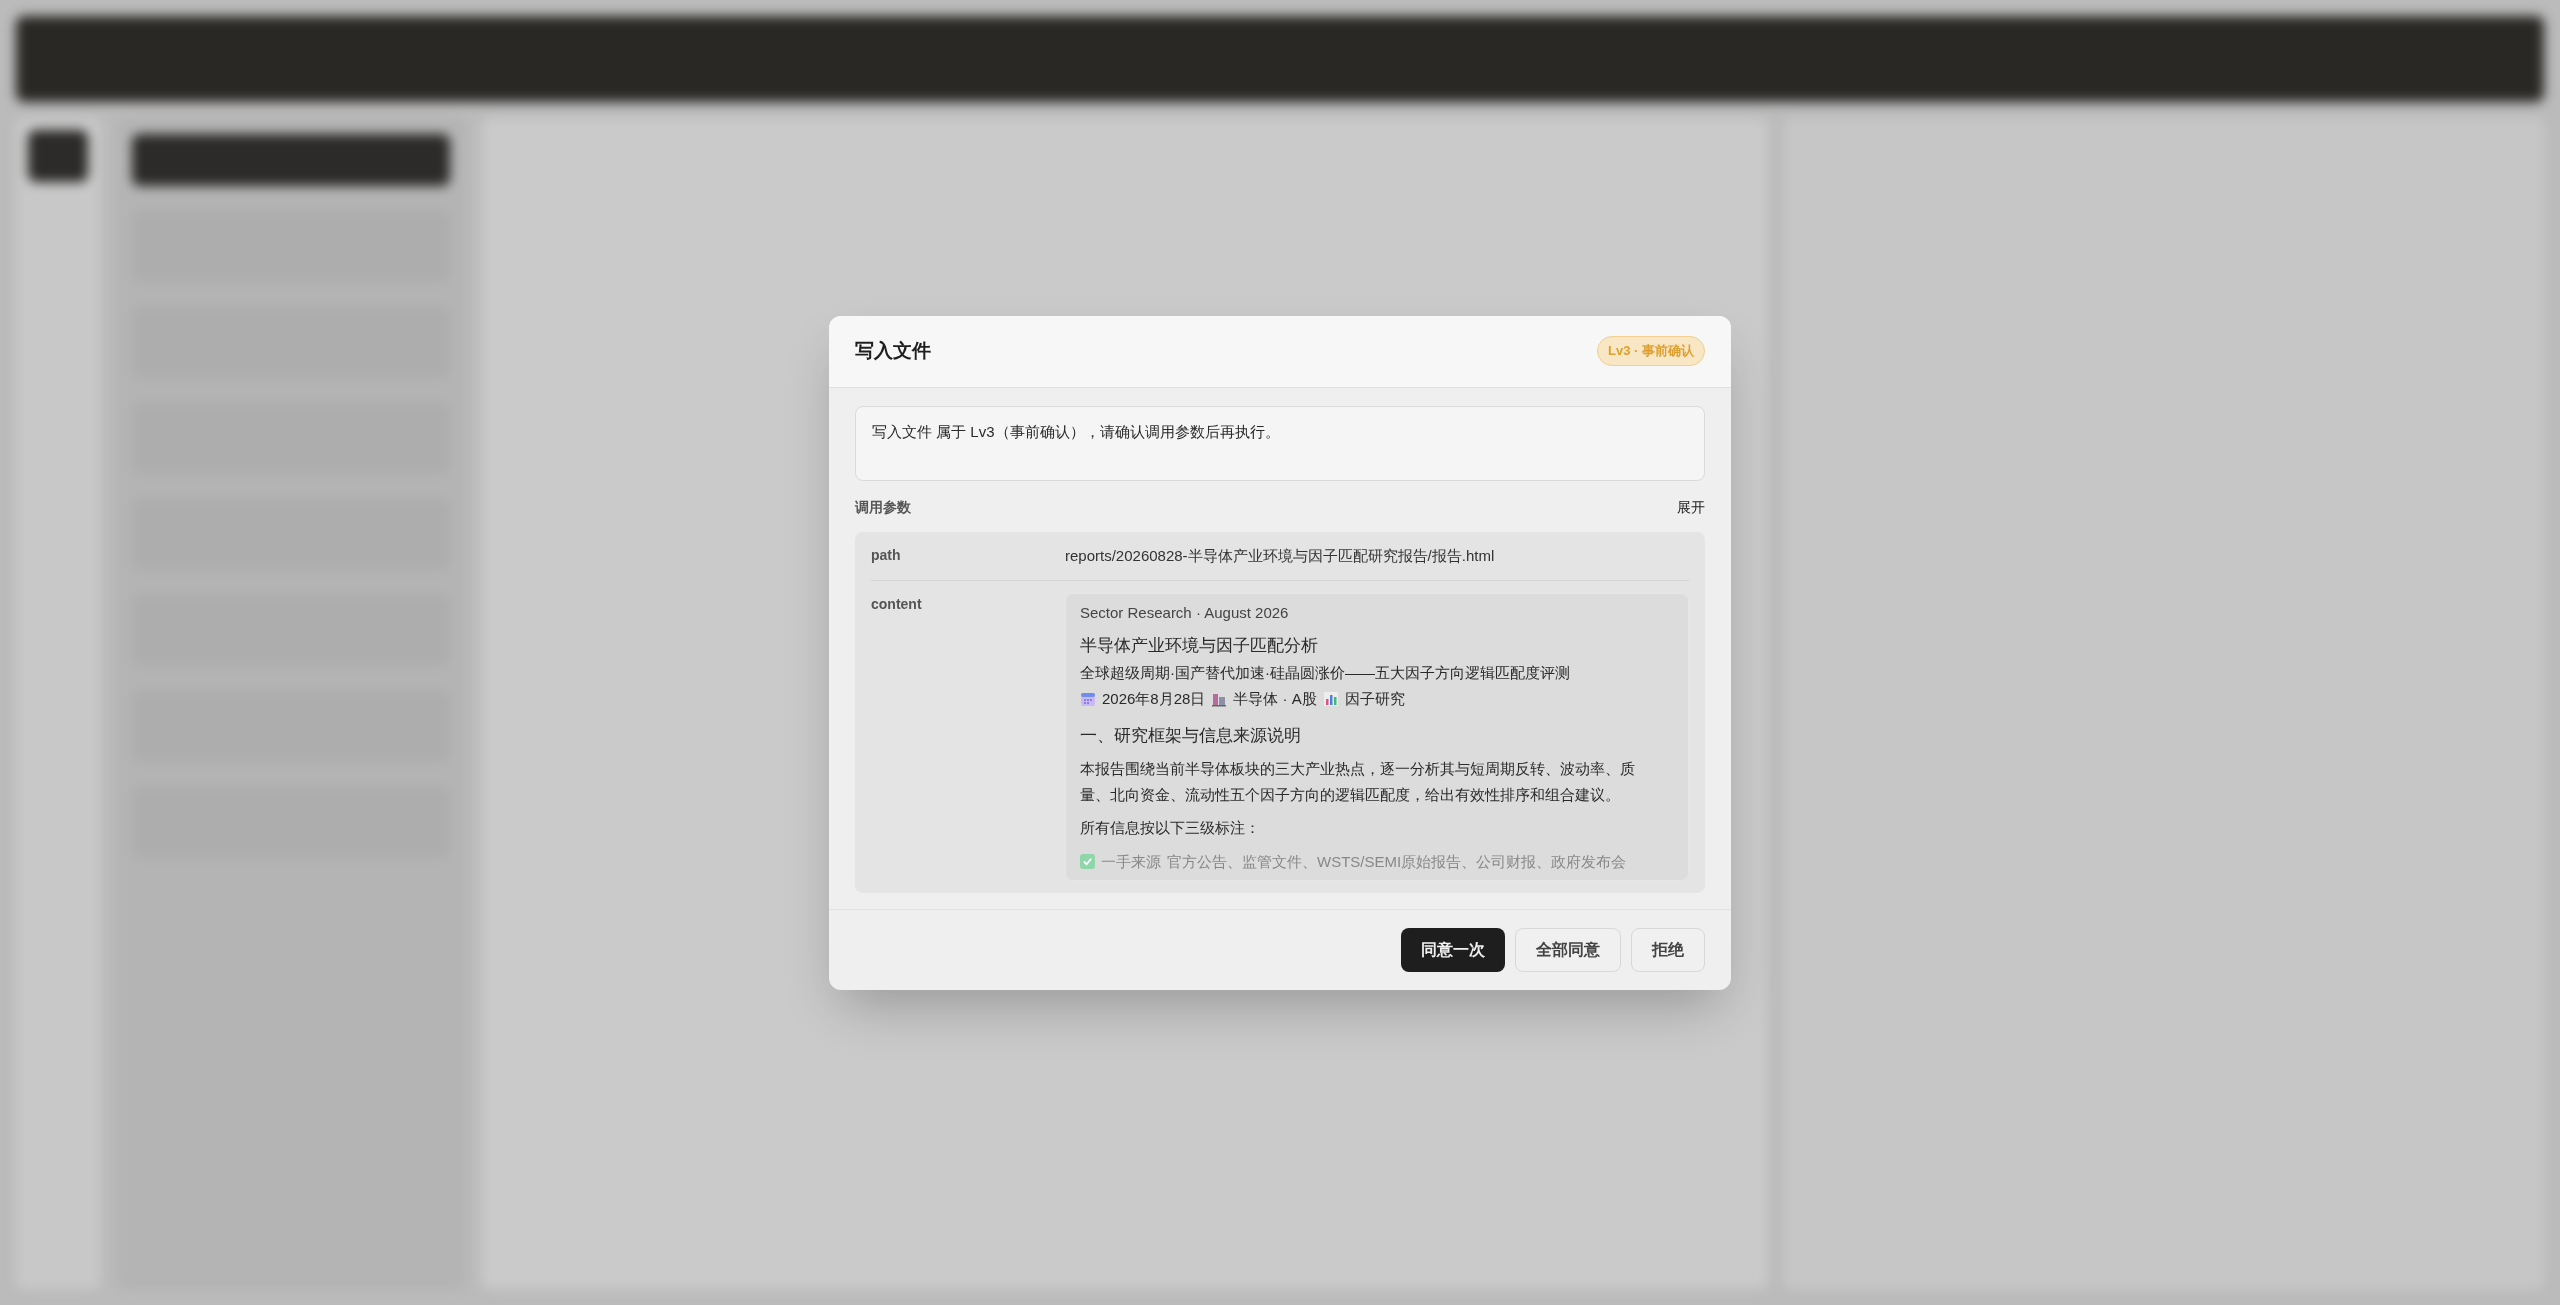  Describe the element at coordinates (1280, 443) in the screenshot. I see `notice-box: 写入文件 属于 Lv3（事前确认），请确认调用参数后再执行。` at that location.